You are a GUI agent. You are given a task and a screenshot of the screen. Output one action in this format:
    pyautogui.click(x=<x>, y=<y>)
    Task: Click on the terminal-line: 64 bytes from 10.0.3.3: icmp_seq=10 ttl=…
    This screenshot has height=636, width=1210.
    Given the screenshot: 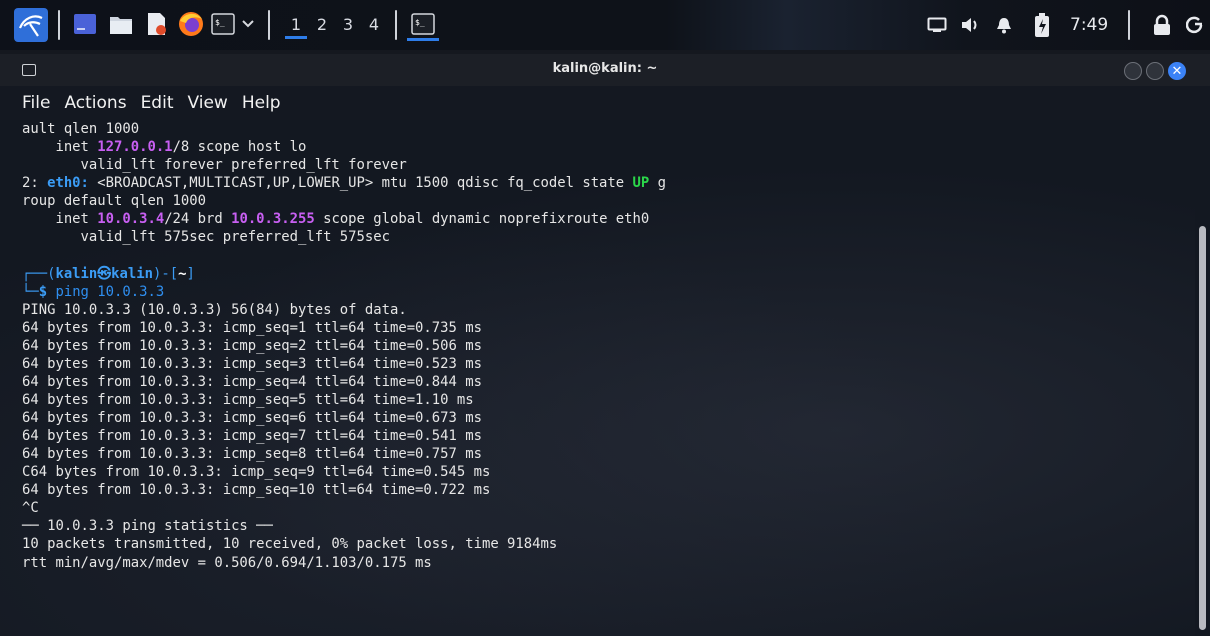 What is the action you would take?
    pyautogui.click(x=256, y=490)
    